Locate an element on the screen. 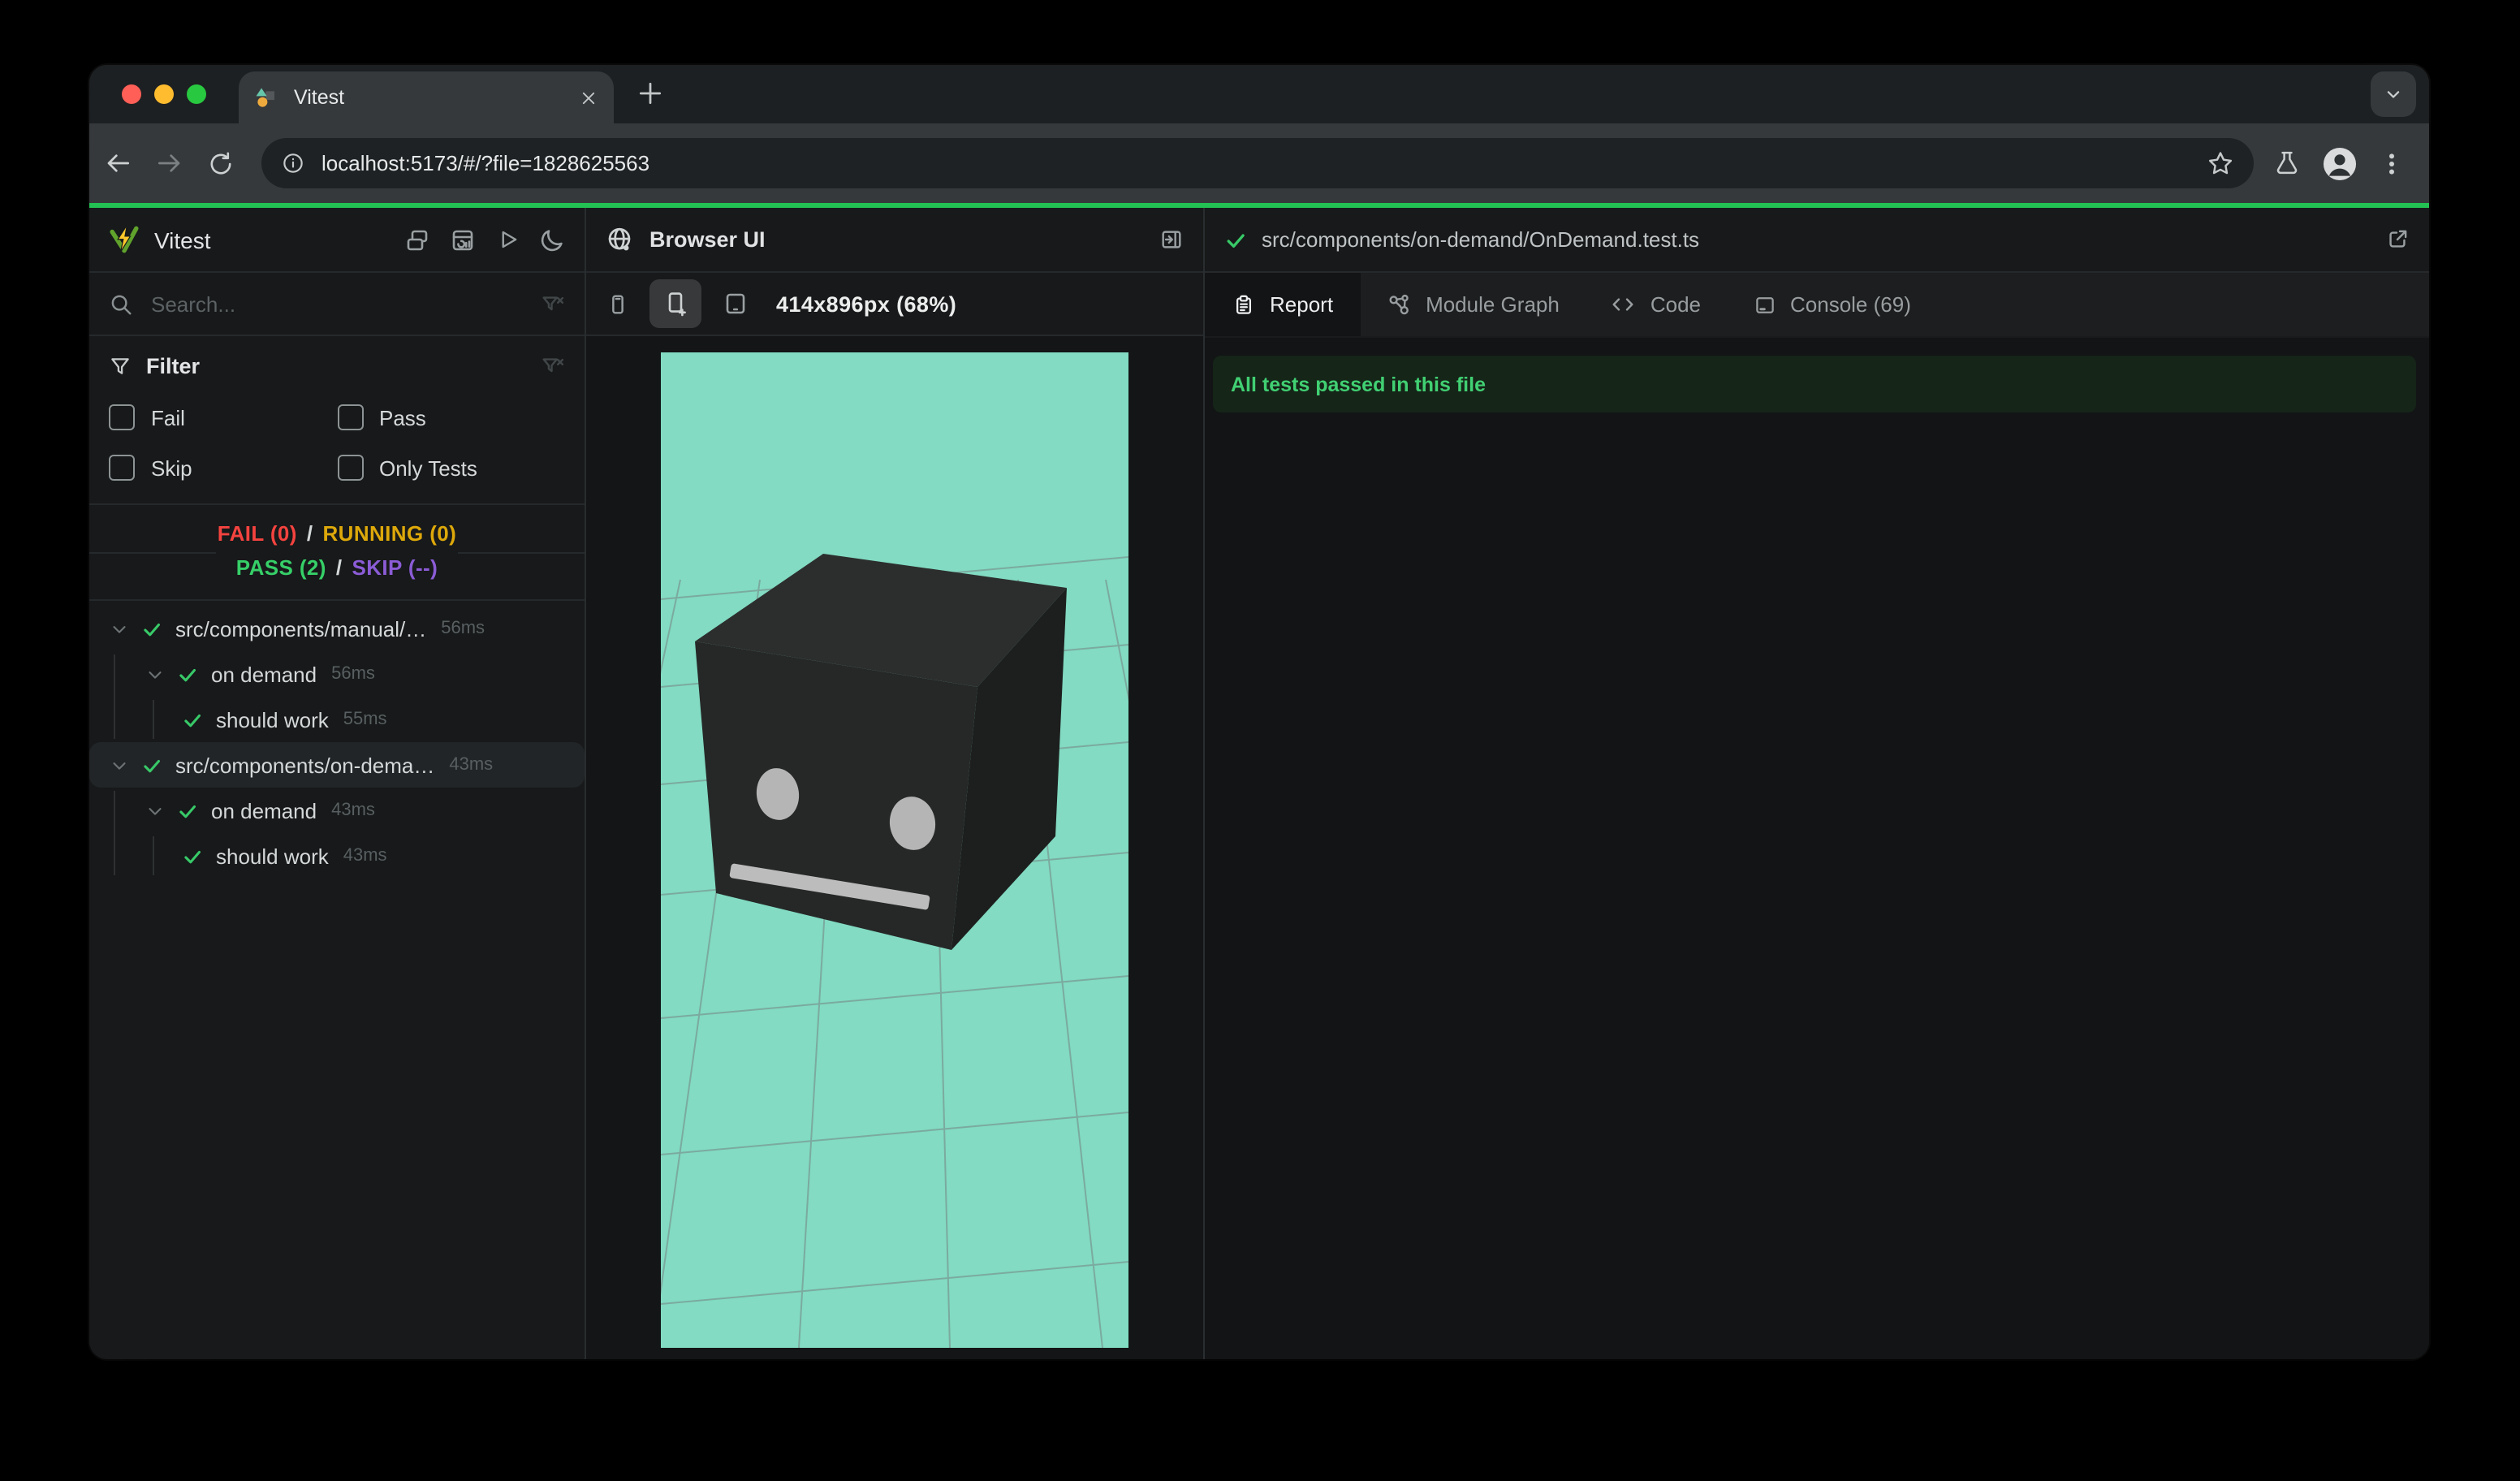  device-mobile-button is located at coordinates (617, 303).